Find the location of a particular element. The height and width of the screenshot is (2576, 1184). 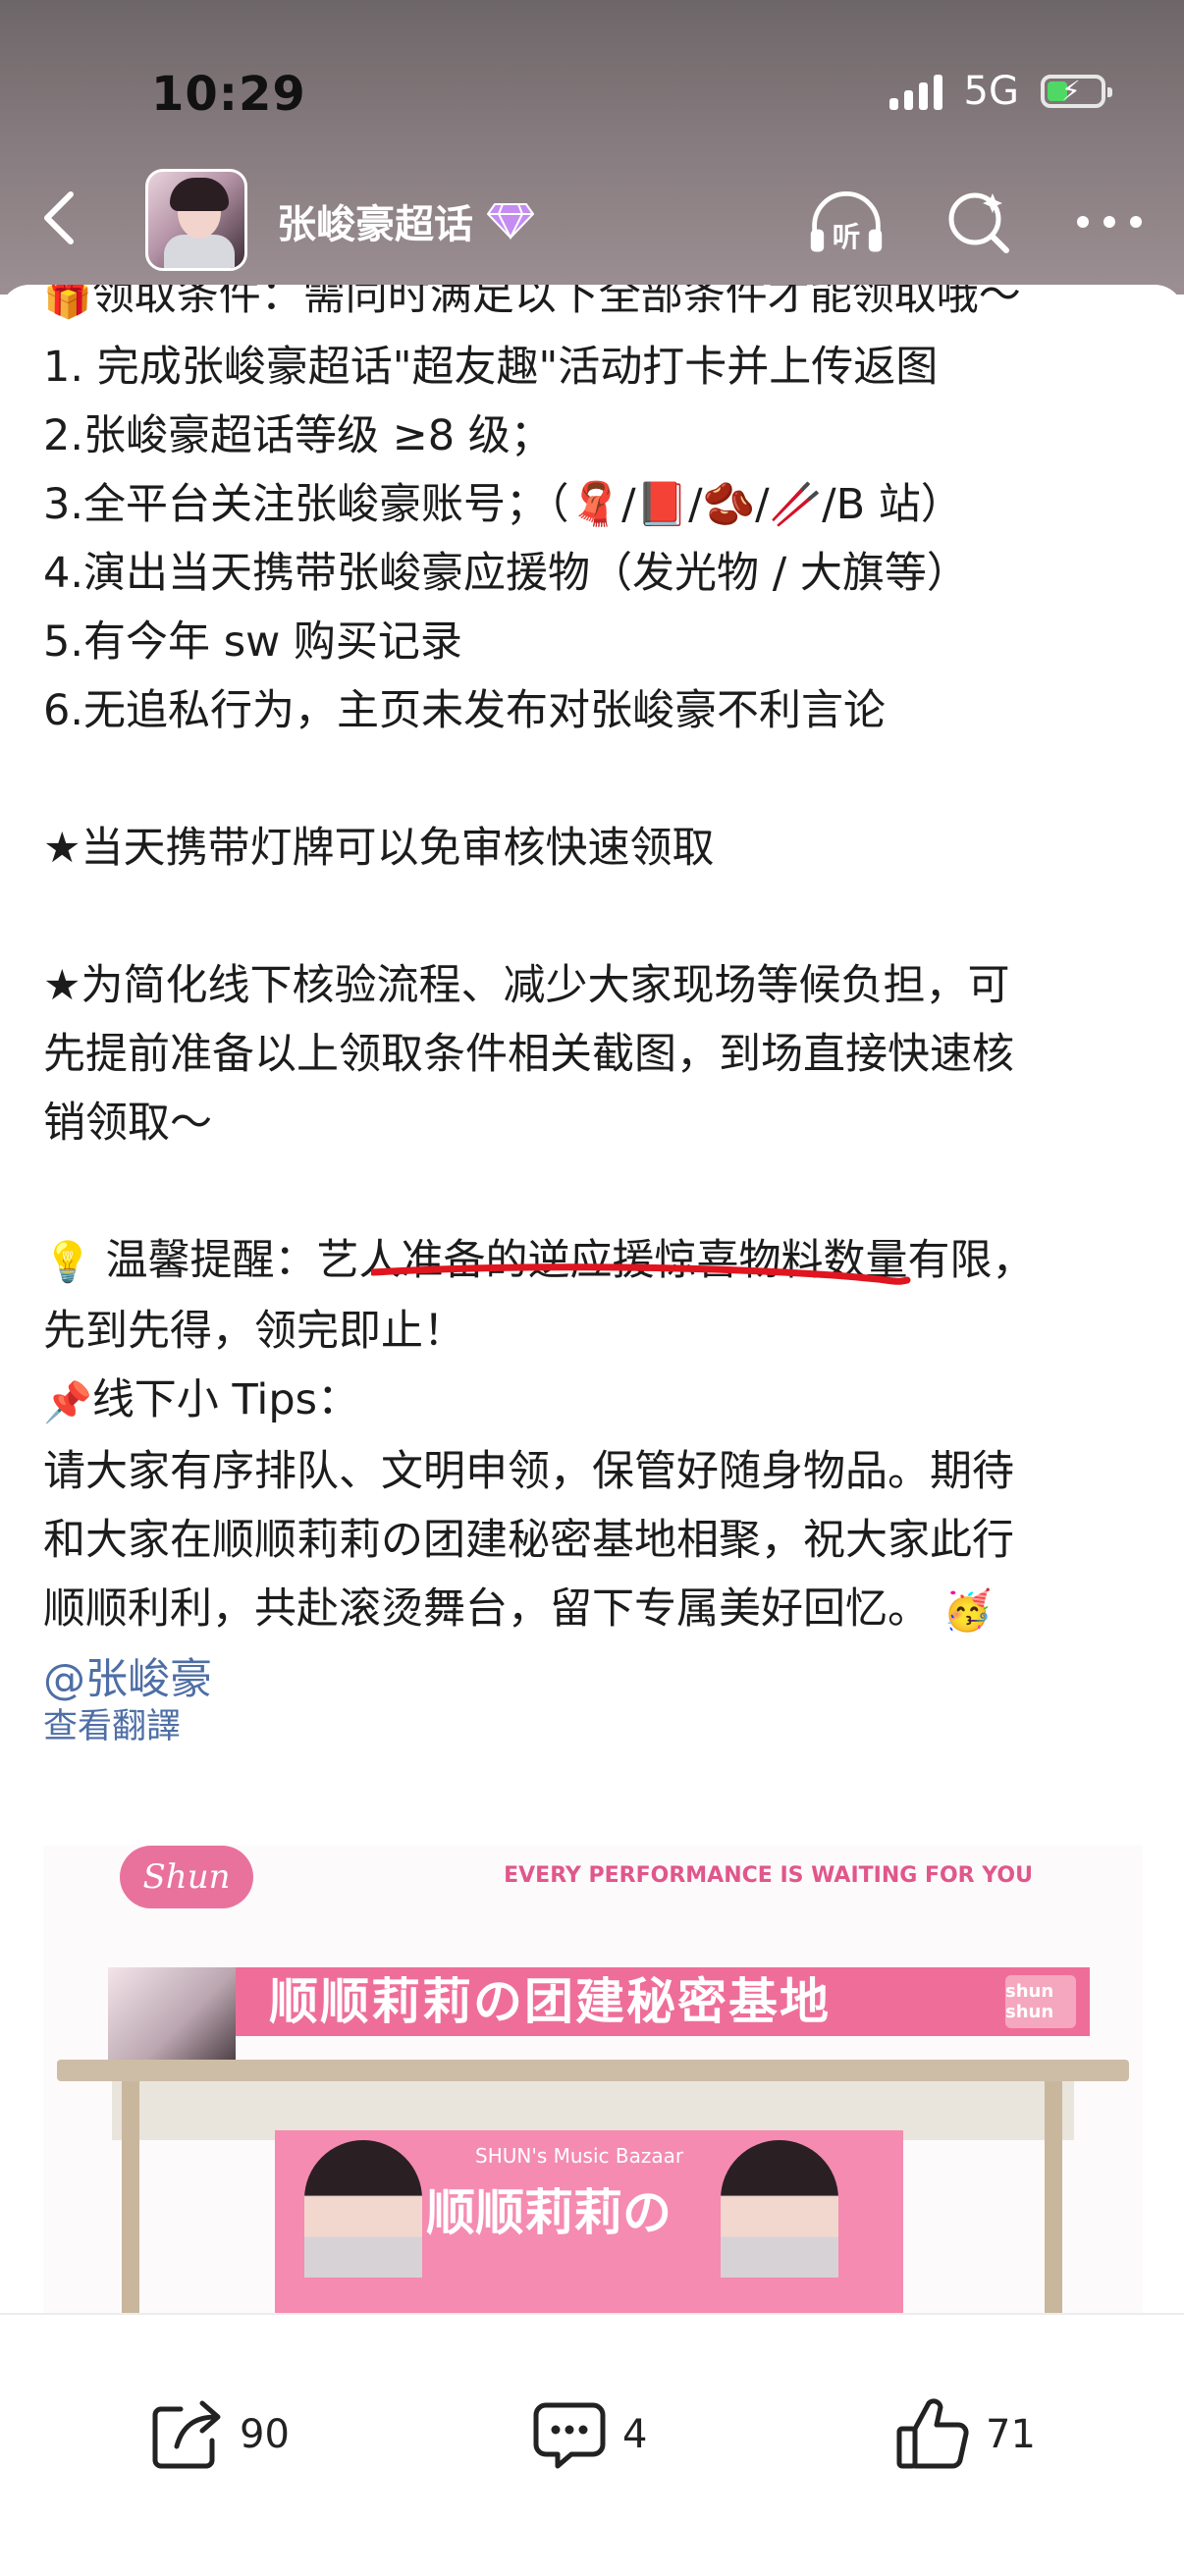

poster-banner-text: 顺顺莉莉の团建秘密基地 is located at coordinates (550, 2001).